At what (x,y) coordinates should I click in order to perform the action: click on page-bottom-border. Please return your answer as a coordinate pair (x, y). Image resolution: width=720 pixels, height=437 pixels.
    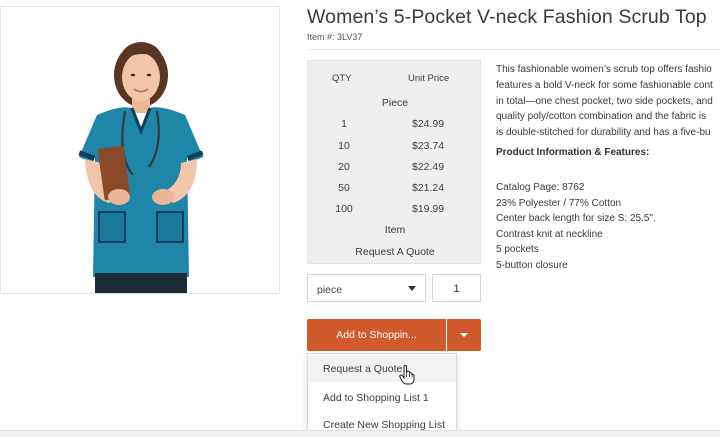
    Looking at the image, I should click on (360, 433).